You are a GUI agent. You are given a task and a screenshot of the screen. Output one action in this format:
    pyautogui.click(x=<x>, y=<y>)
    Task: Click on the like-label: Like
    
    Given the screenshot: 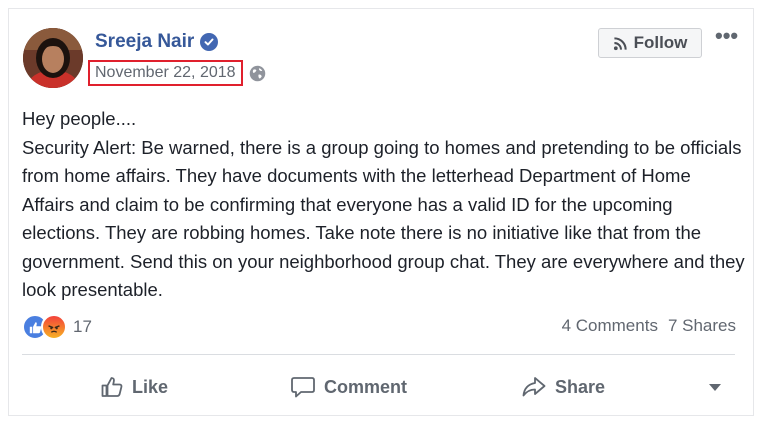 What is the action you would take?
    pyautogui.click(x=150, y=386)
    